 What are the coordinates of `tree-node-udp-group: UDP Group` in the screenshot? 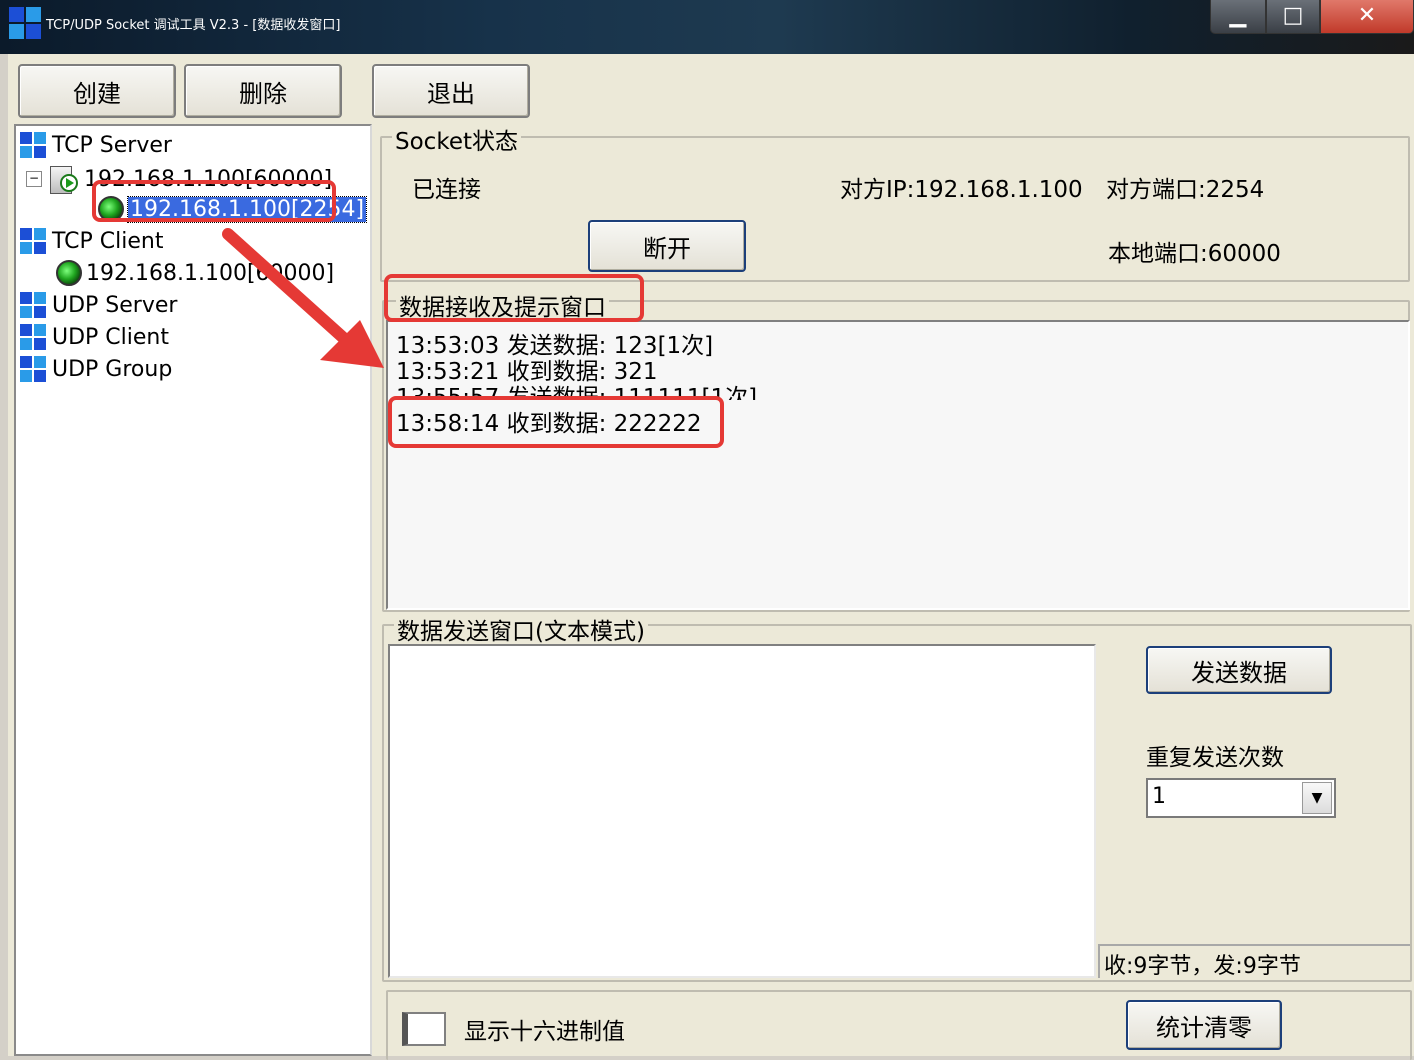 It's located at (96, 369).